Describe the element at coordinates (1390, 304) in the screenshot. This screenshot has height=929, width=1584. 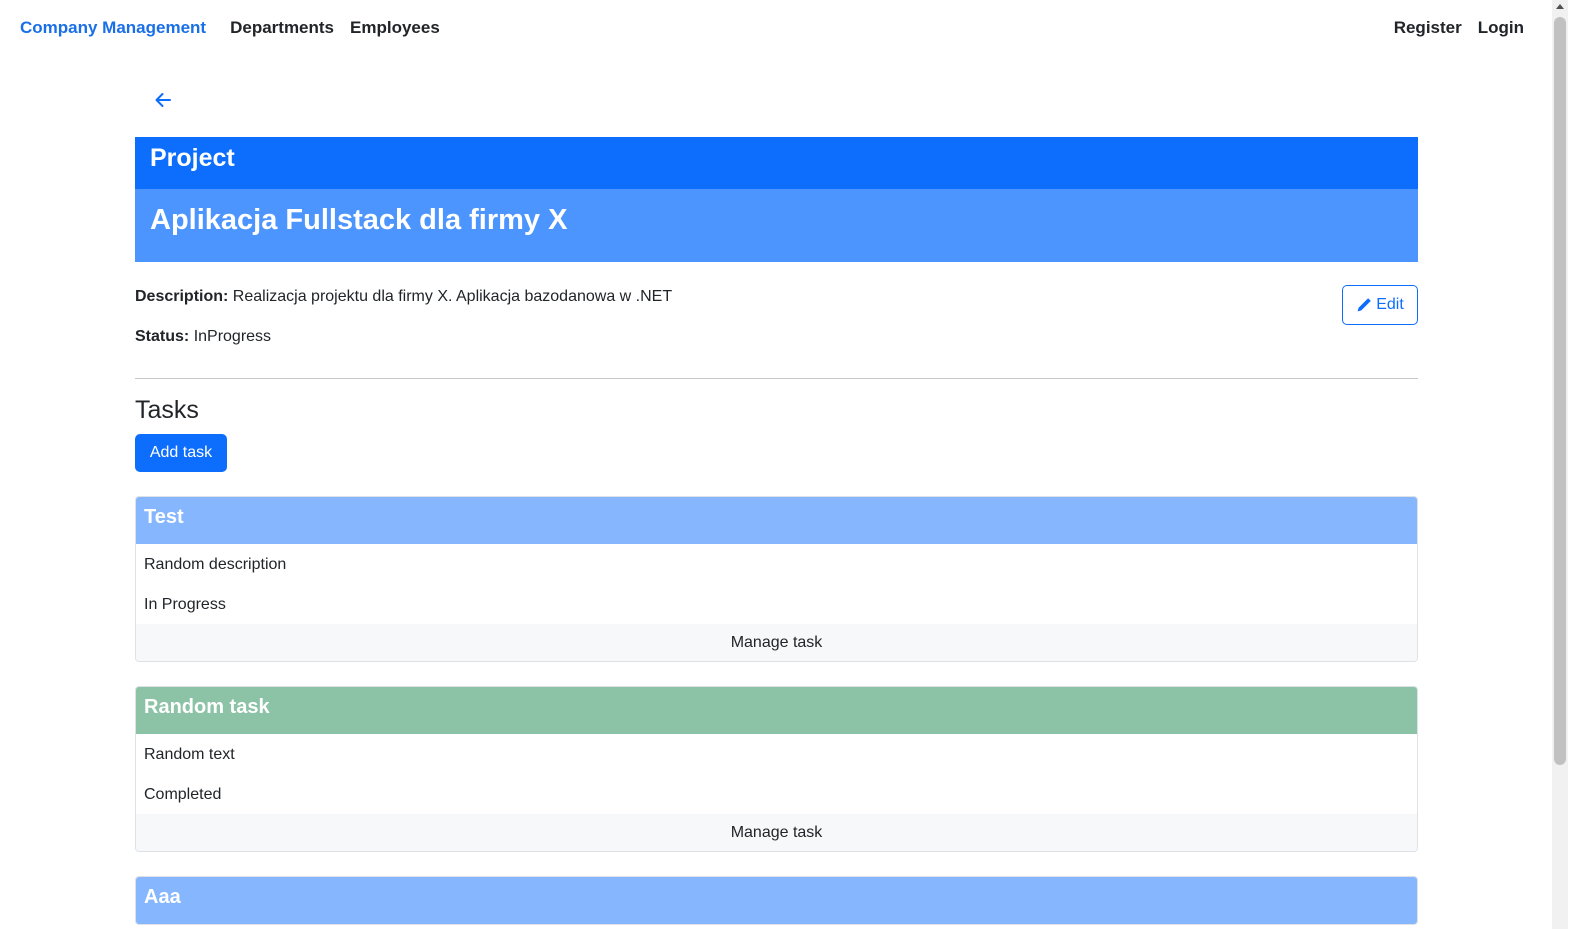
I see `edit-label: Edit` at that location.